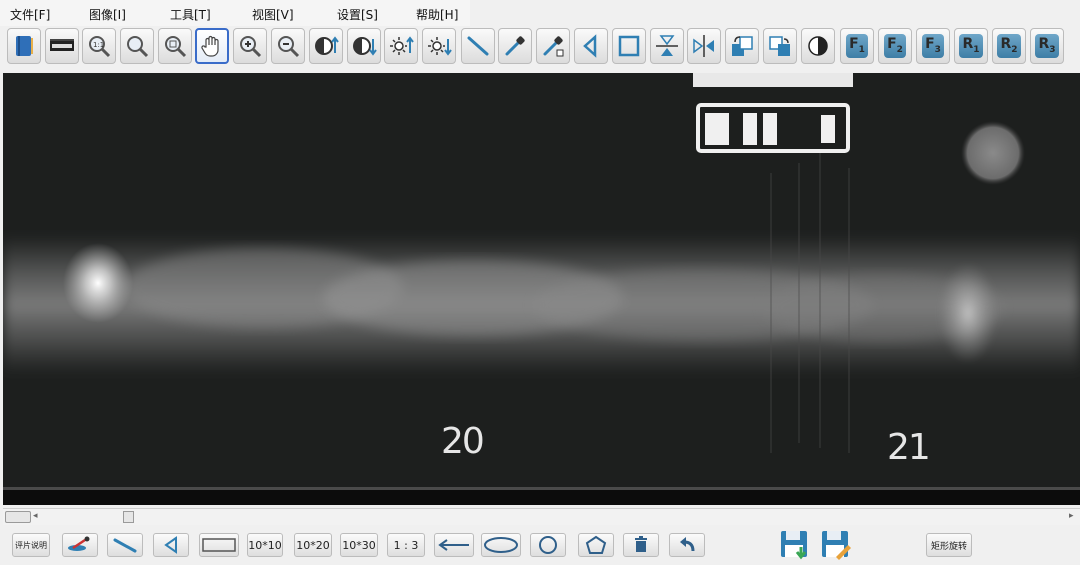 Image resolution: width=1080 pixels, height=565 pixels. I want to click on zoom-fit-icon: 1:1, so click(100, 47).